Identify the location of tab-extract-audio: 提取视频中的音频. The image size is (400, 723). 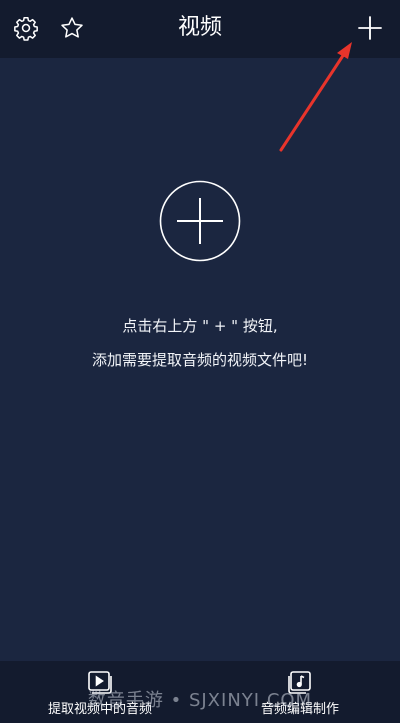
(100, 692).